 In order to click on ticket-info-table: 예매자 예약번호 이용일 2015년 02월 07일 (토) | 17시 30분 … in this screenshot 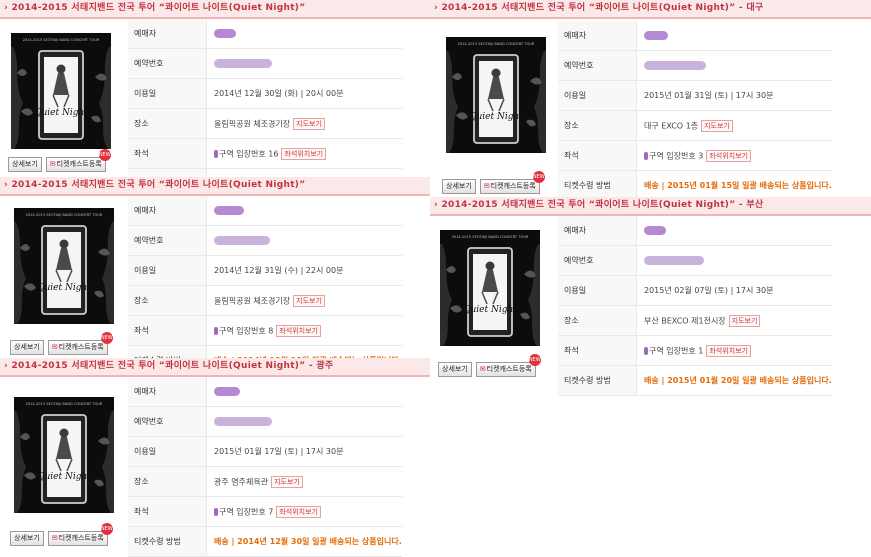, I will do `click(695, 306)`.